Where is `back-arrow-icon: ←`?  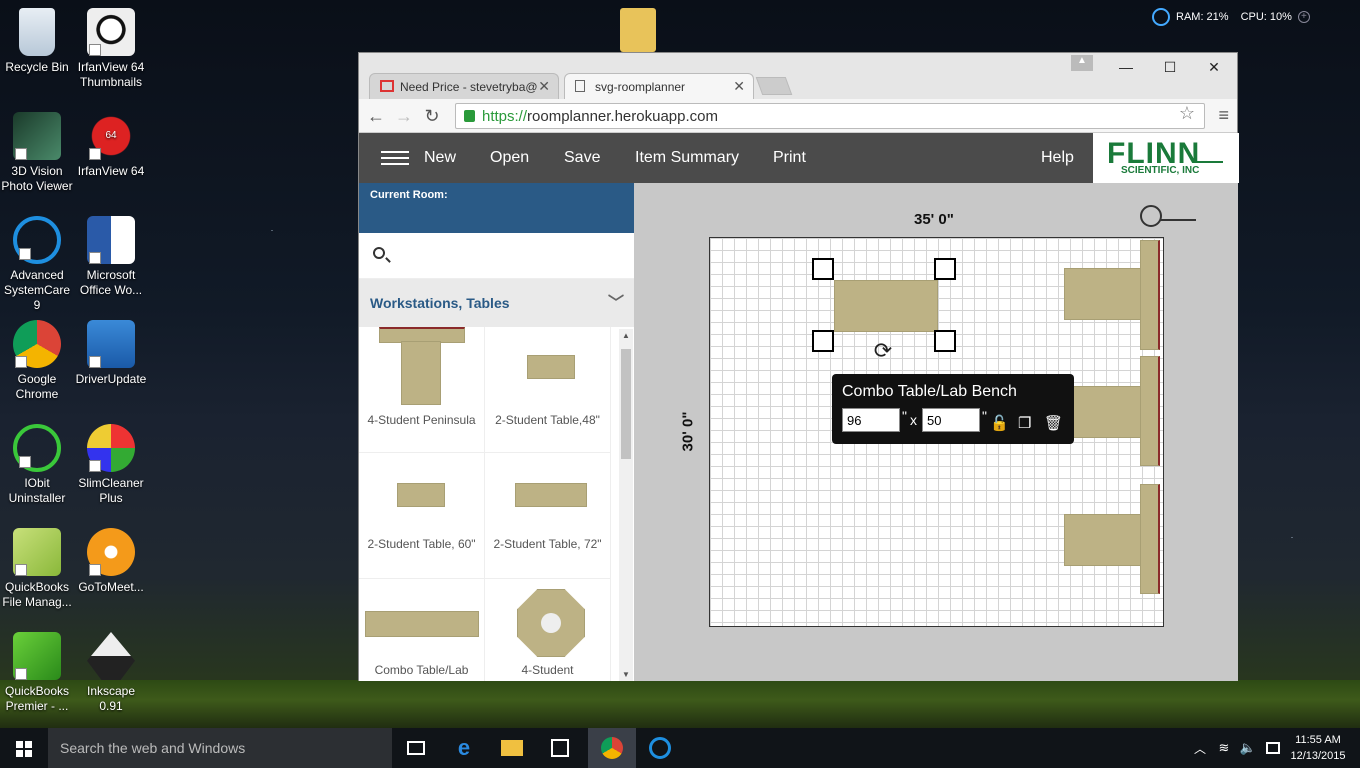
back-arrow-icon: ← is located at coordinates (376, 116).